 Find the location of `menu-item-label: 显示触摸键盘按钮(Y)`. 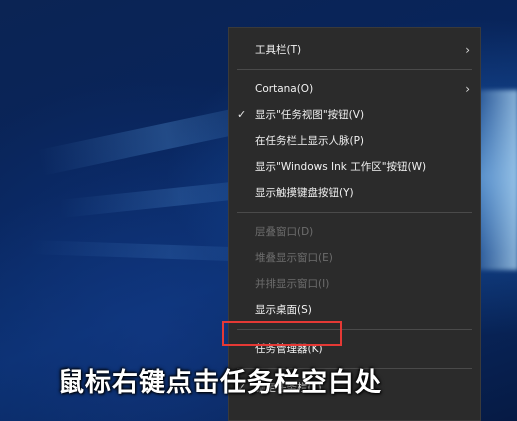

menu-item-label: 显示触摸键盘按钮(Y) is located at coordinates (304, 193).